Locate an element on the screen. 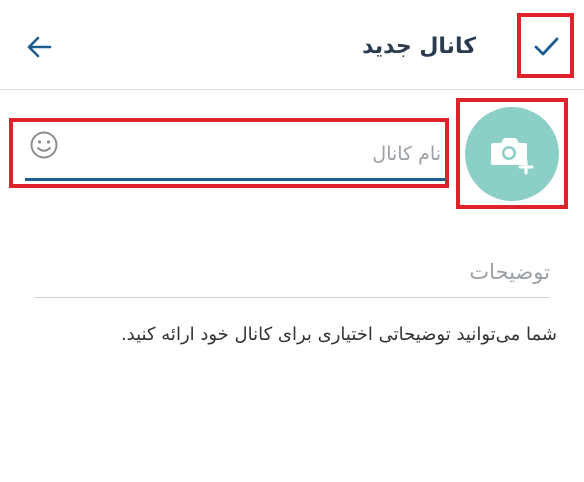  add-photo-camera-icon is located at coordinates (512, 155).